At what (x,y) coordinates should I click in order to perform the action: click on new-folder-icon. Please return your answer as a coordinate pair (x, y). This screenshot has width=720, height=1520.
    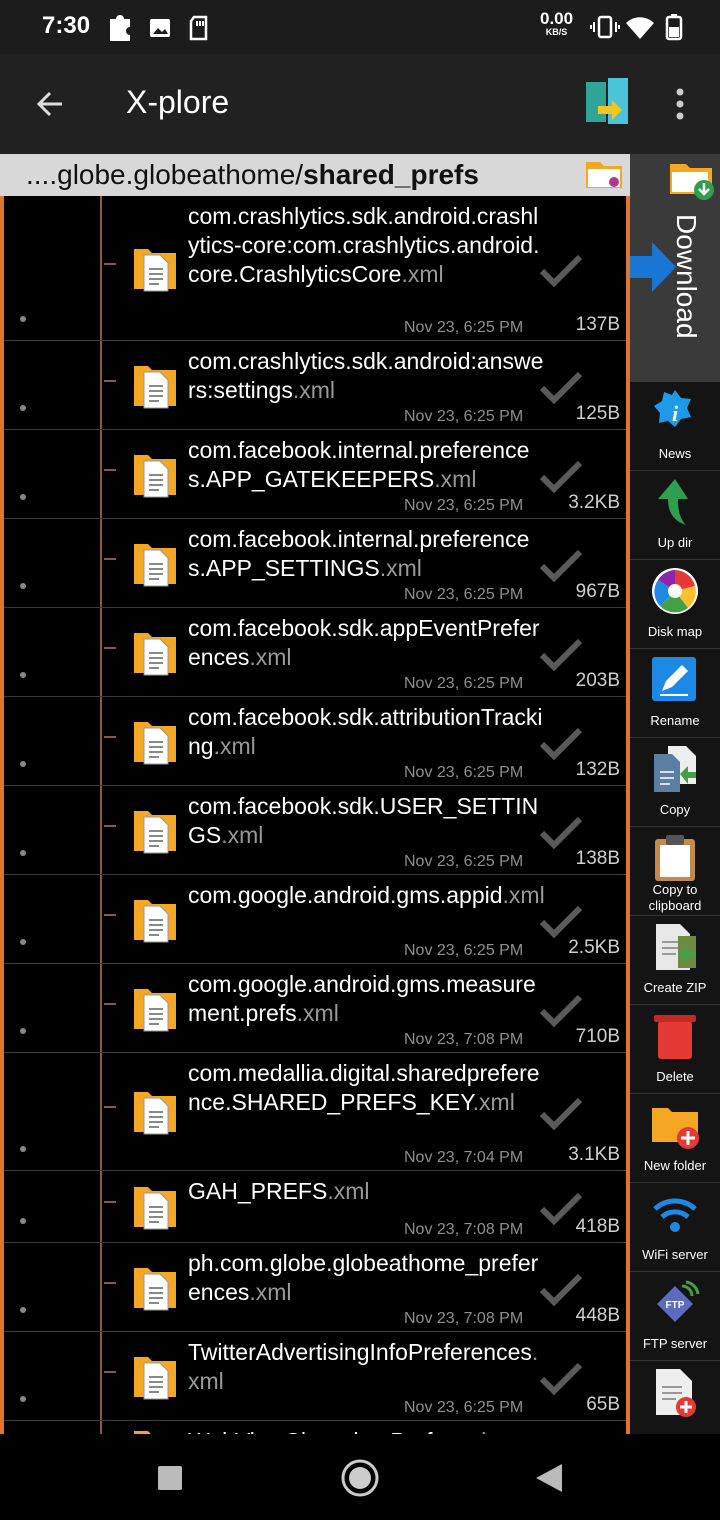
    Looking at the image, I should click on (675, 1128).